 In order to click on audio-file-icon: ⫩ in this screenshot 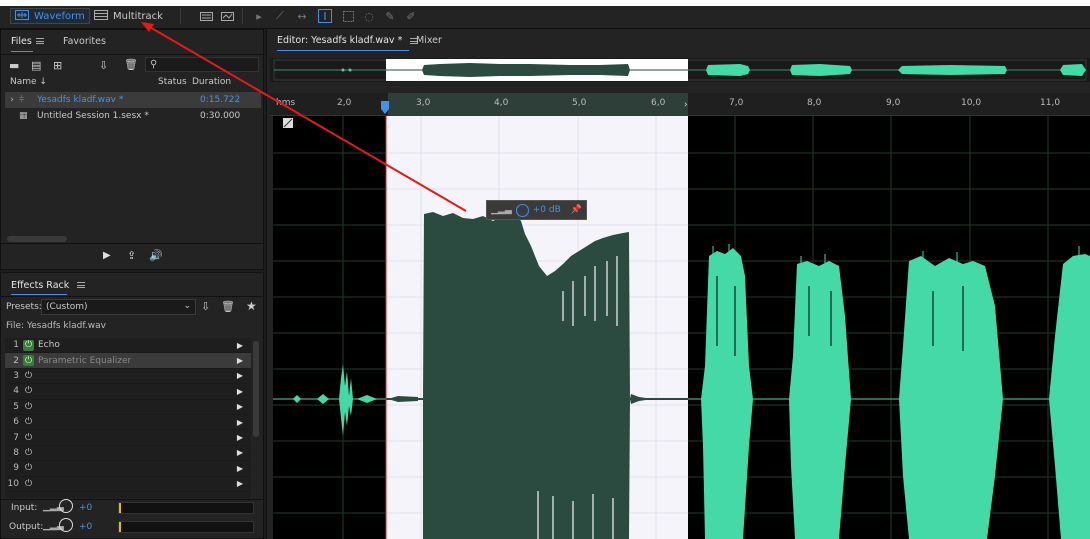, I will do `click(22, 99)`.